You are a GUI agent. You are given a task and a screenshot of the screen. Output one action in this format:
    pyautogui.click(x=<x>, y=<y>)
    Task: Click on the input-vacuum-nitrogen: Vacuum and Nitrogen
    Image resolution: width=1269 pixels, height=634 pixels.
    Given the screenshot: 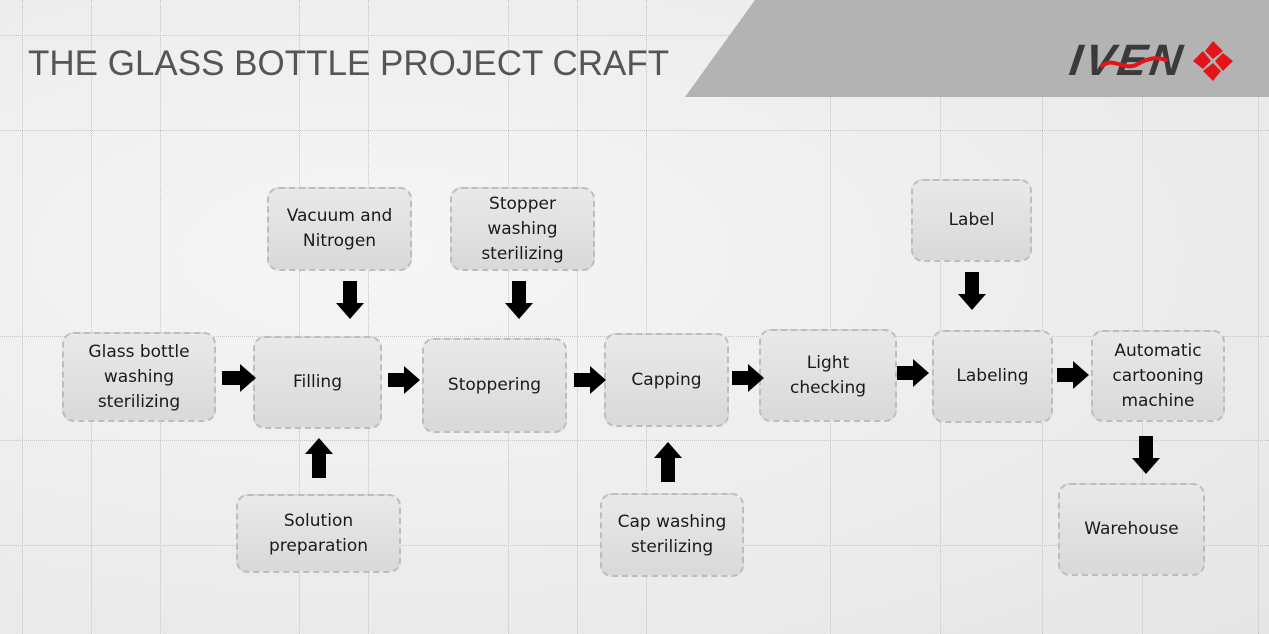 What is the action you would take?
    pyautogui.click(x=339, y=229)
    